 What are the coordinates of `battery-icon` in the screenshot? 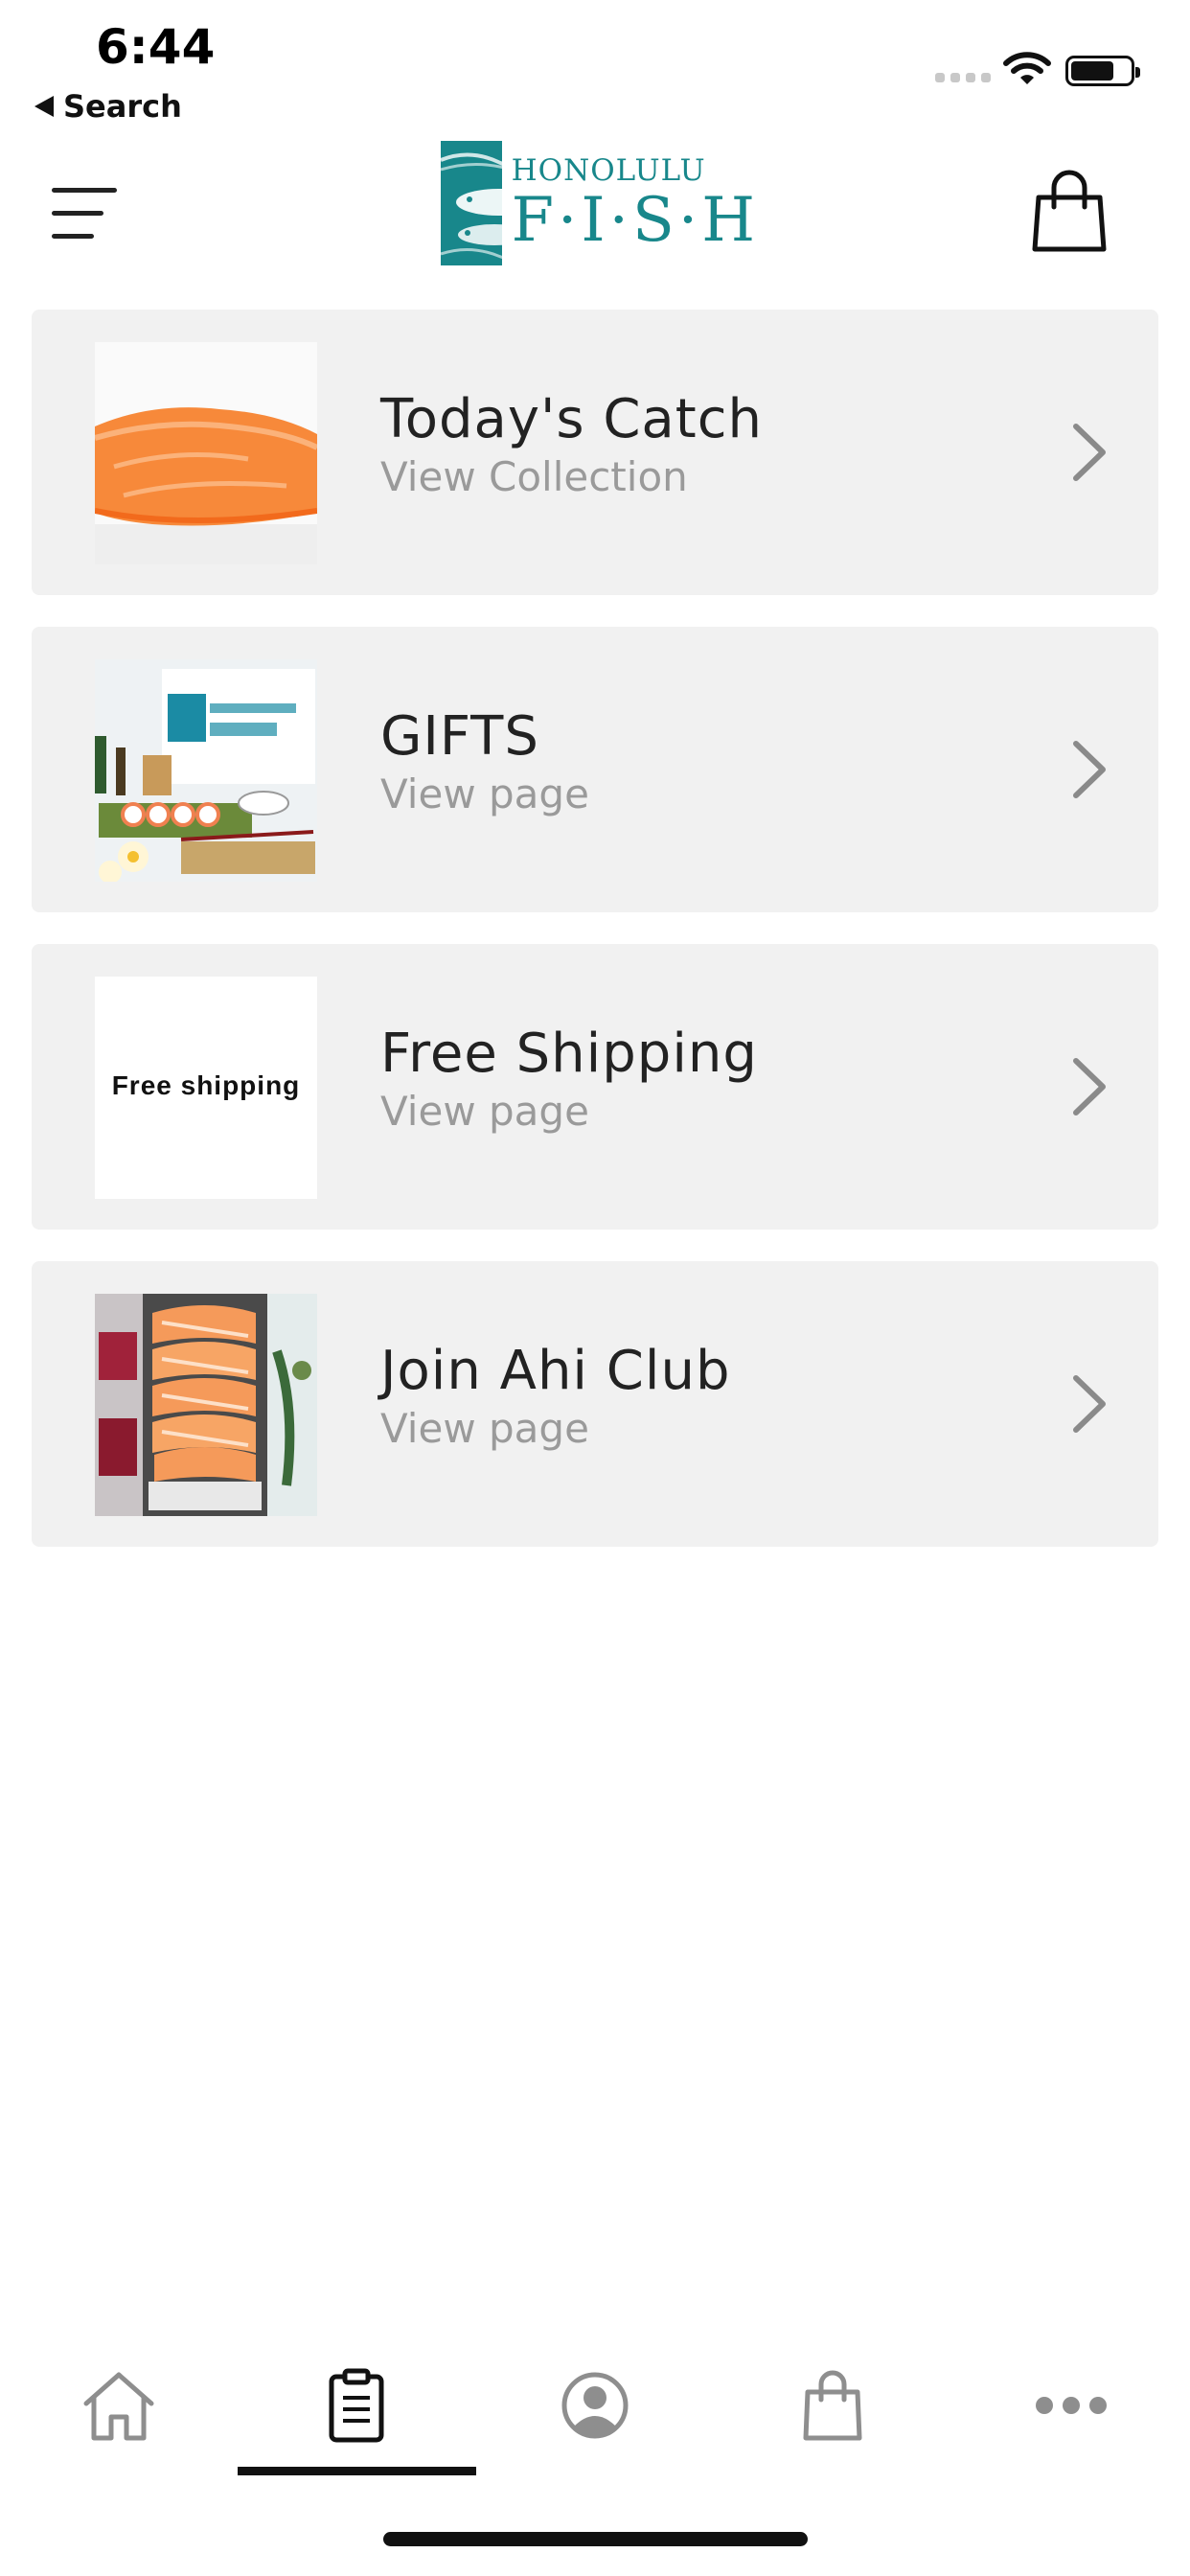 It's located at (1102, 71).